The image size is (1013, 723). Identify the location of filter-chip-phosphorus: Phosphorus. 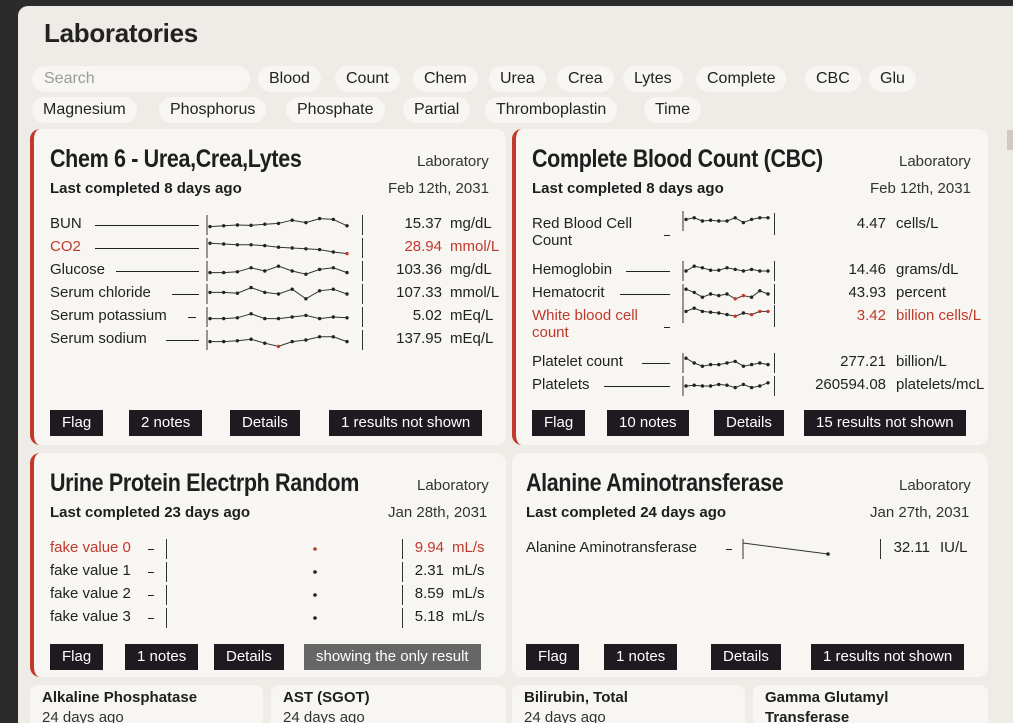
(213, 110).